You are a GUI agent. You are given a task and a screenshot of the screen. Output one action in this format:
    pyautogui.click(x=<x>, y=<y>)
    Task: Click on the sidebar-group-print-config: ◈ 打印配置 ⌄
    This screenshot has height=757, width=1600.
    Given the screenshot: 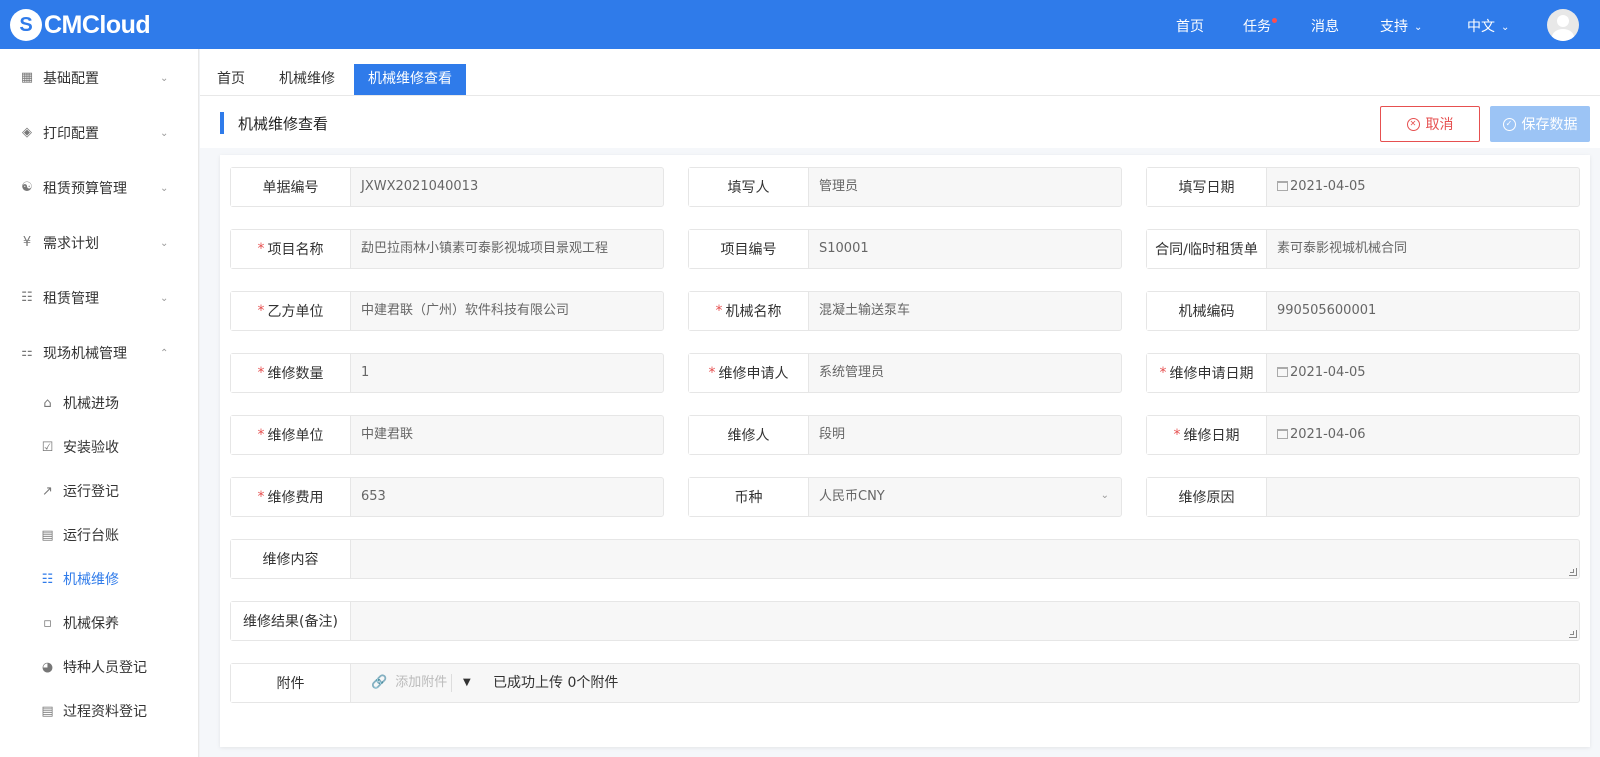 What is the action you would take?
    pyautogui.click(x=99, y=133)
    